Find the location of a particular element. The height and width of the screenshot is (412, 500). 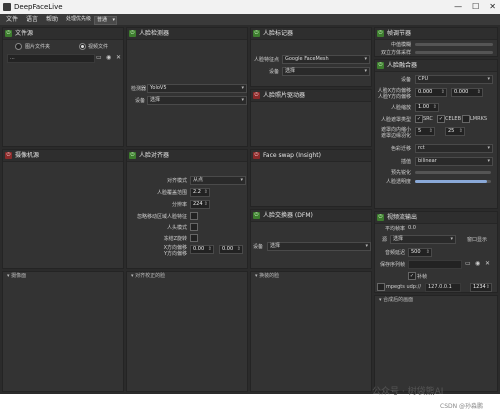

marker-type-label: 人脸特征点 is located at coordinates (266, 60).